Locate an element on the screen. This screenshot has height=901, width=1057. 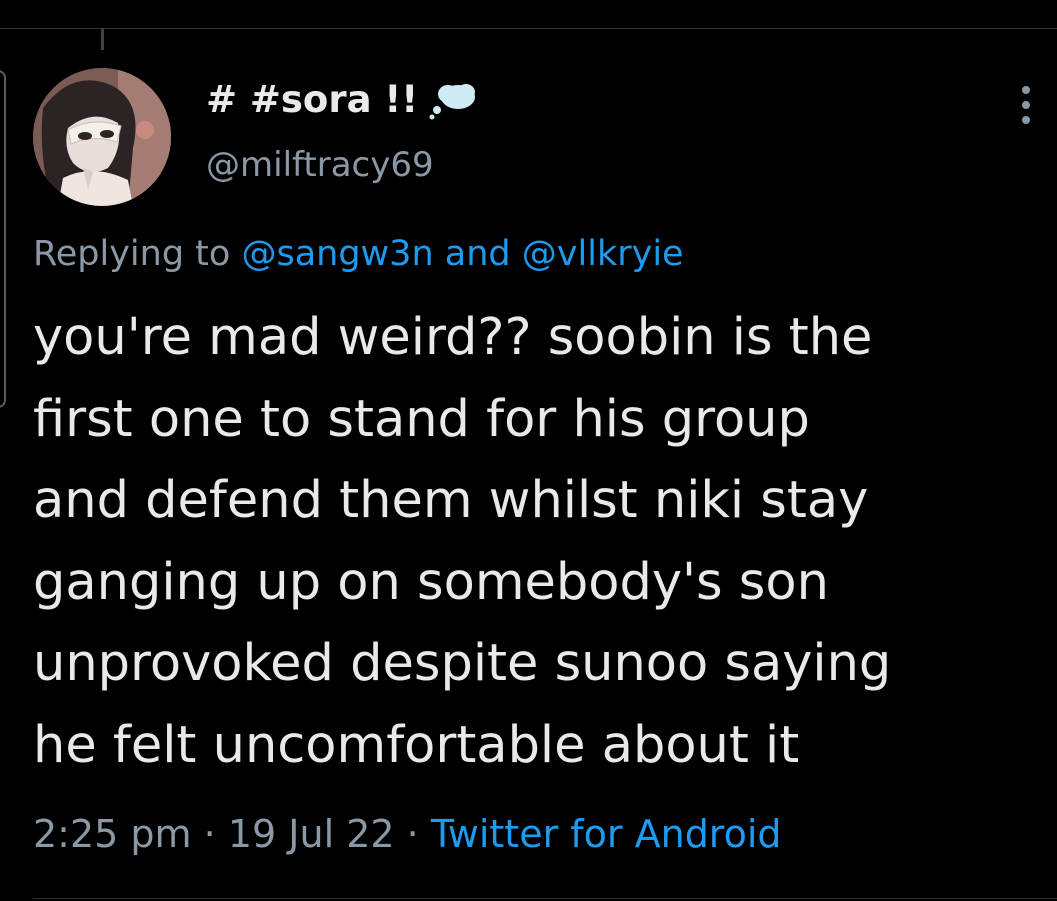
mention-link: @vllkryie is located at coordinates (603, 254).